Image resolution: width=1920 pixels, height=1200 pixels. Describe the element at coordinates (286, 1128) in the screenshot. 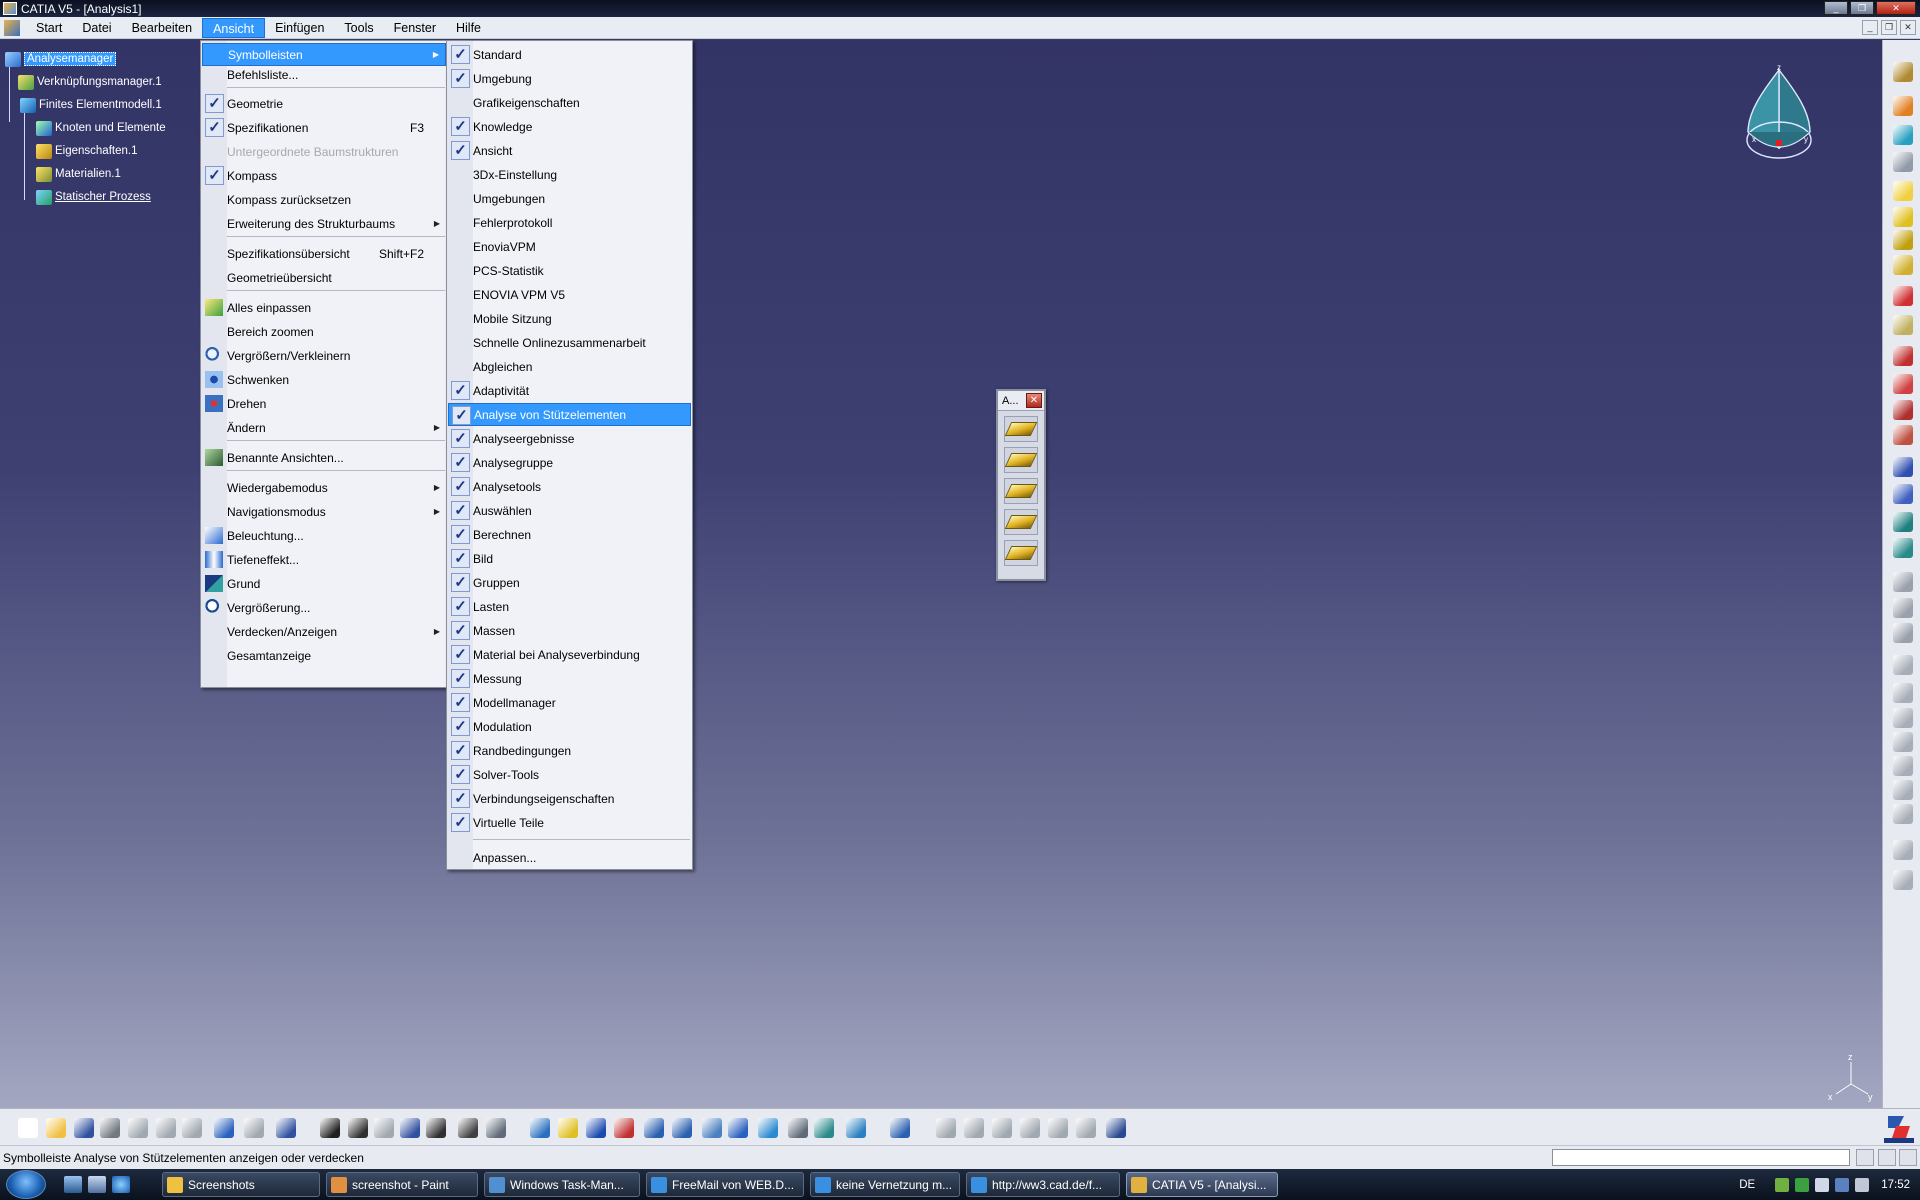

I see `whats-this-icon` at that location.